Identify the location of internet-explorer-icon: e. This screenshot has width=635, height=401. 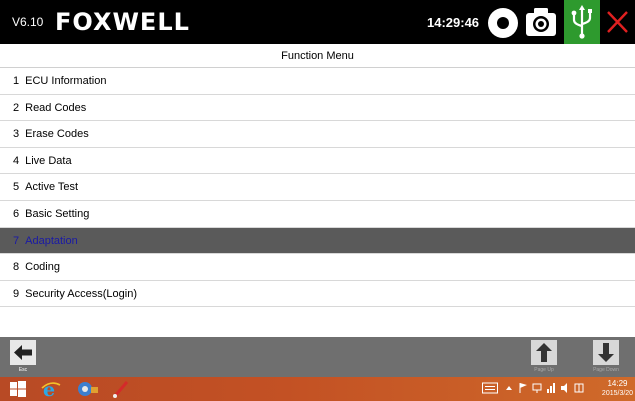
(51, 390).